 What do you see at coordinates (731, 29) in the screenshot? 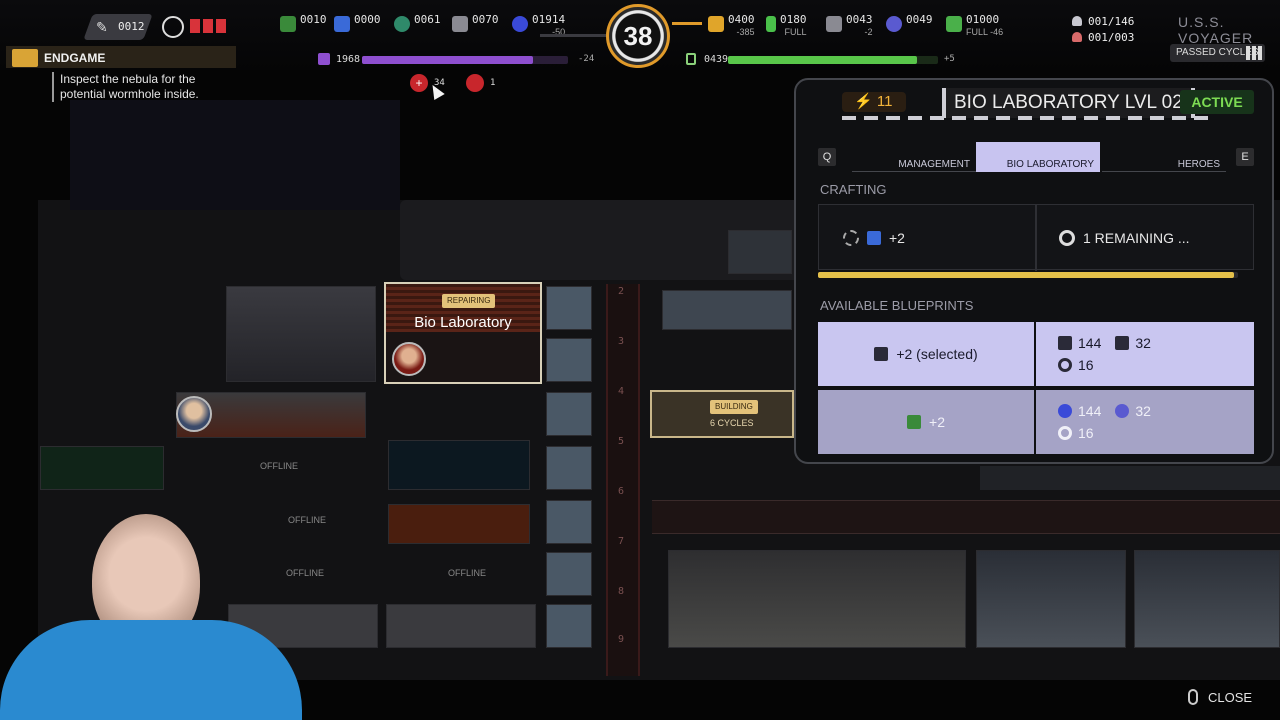
I see `resource-energy: 0400 -385` at bounding box center [731, 29].